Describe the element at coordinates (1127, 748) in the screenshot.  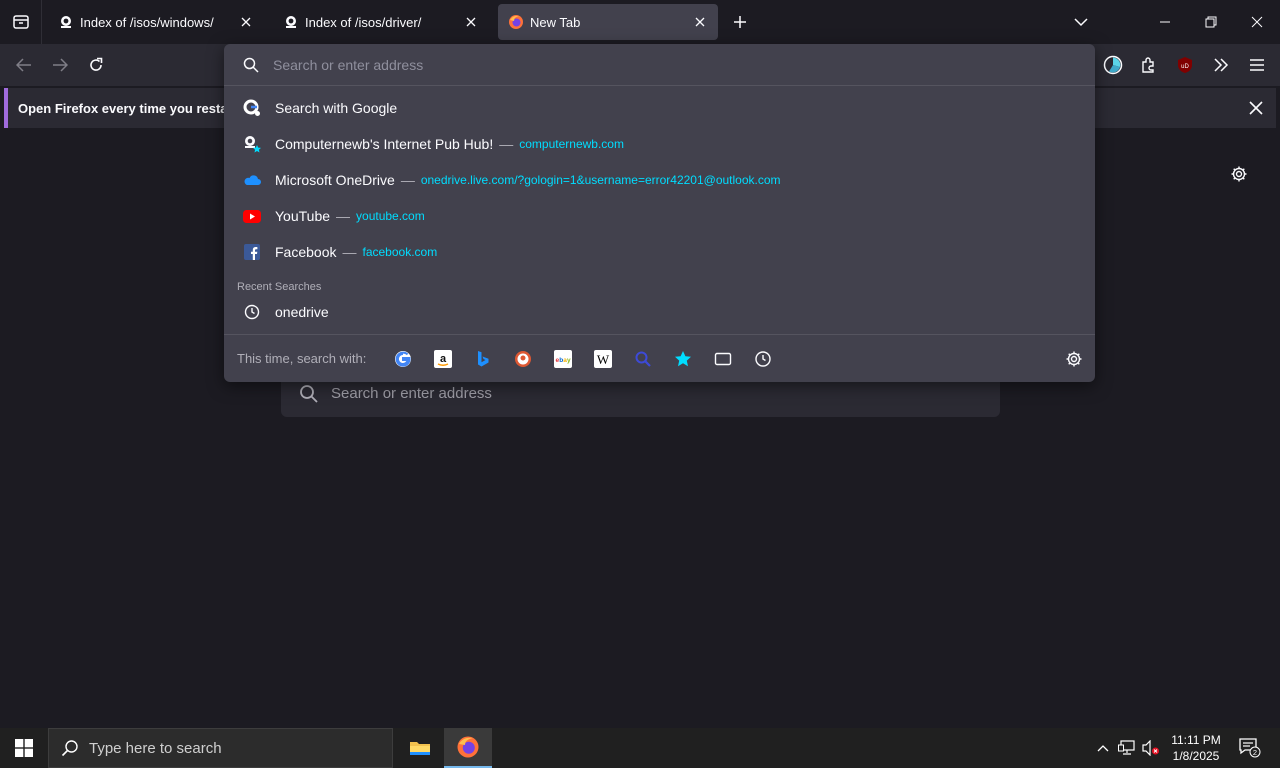
I see `network-icon` at that location.